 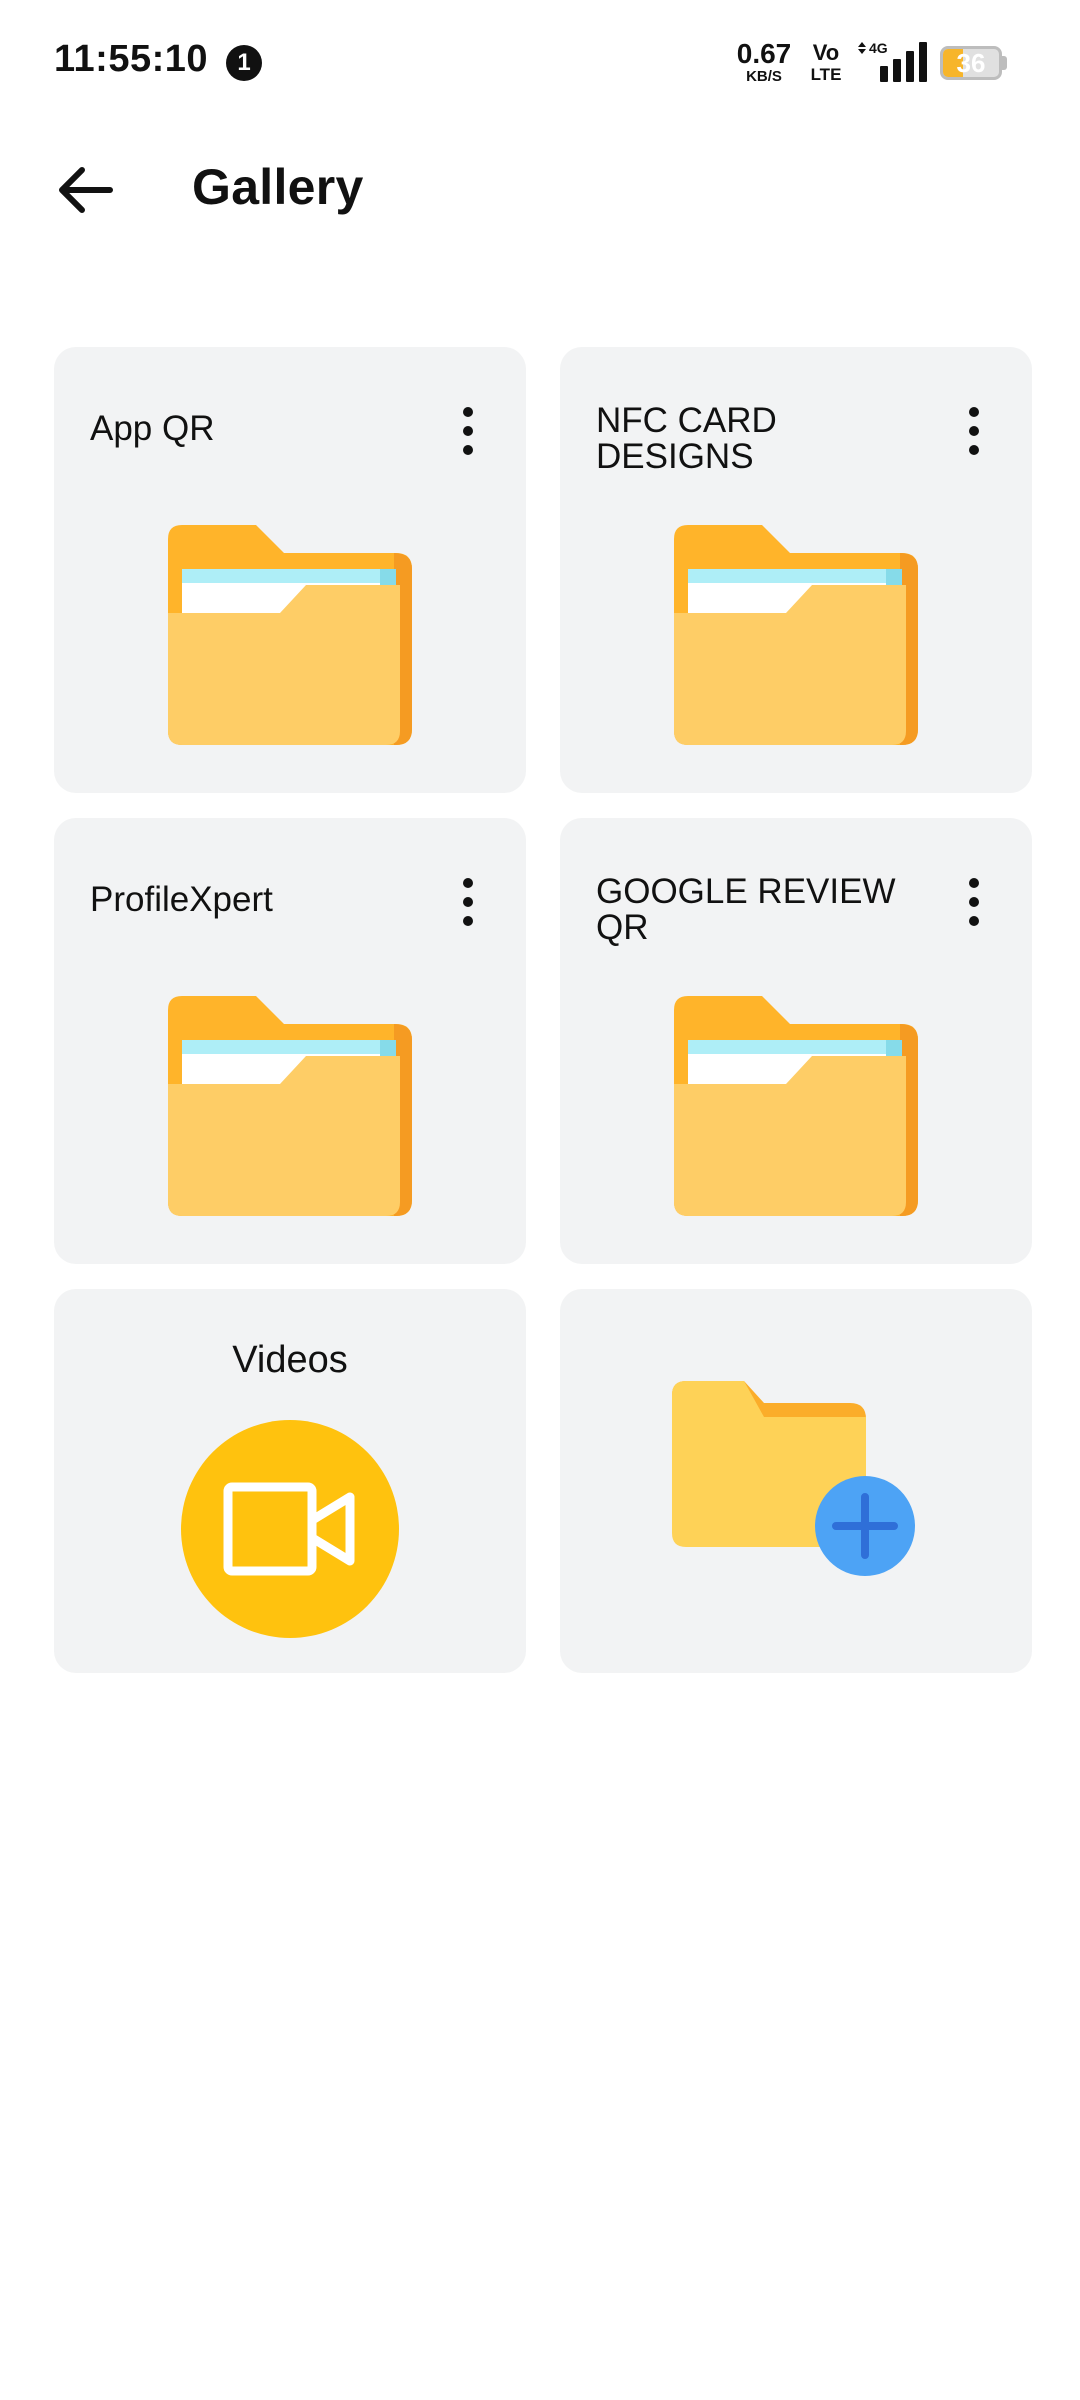 I want to click on add-folder-icon, so click(x=793, y=1478).